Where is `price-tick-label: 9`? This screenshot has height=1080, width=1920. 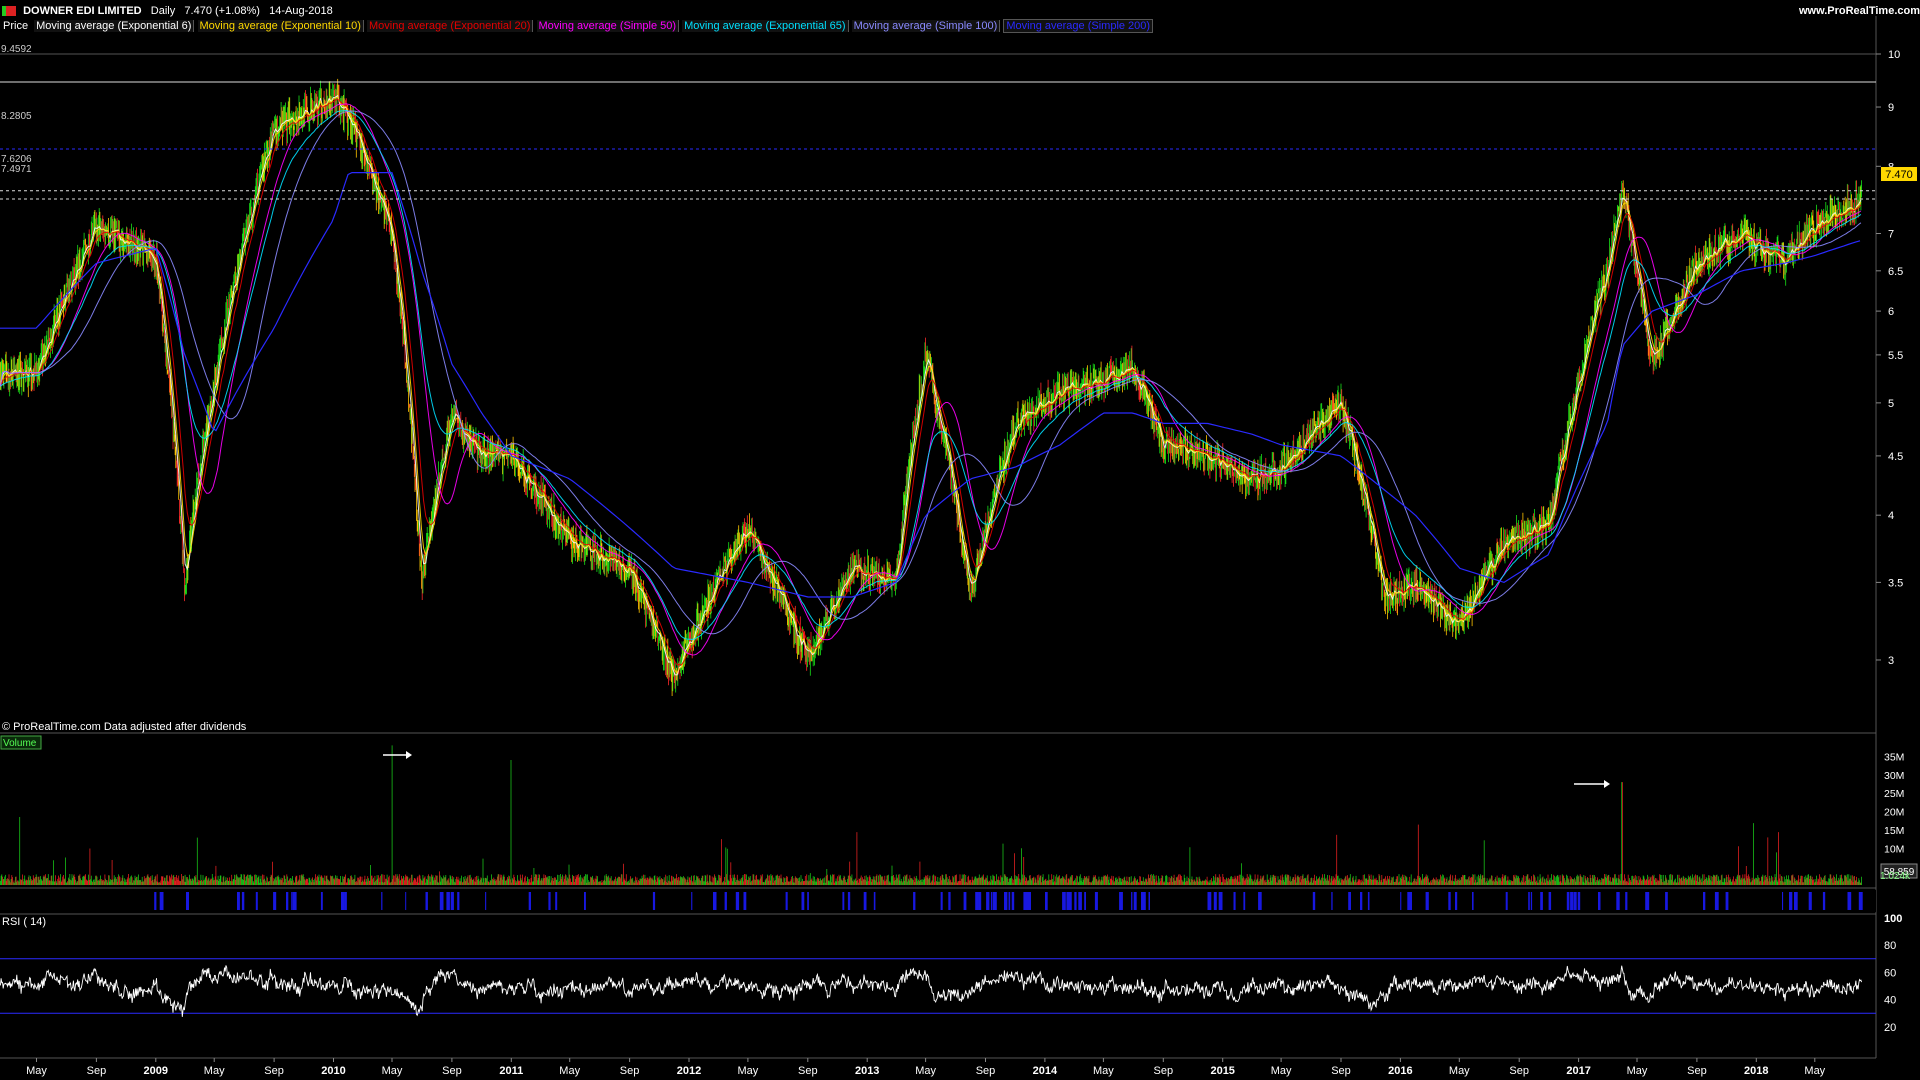 price-tick-label: 9 is located at coordinates (1891, 108).